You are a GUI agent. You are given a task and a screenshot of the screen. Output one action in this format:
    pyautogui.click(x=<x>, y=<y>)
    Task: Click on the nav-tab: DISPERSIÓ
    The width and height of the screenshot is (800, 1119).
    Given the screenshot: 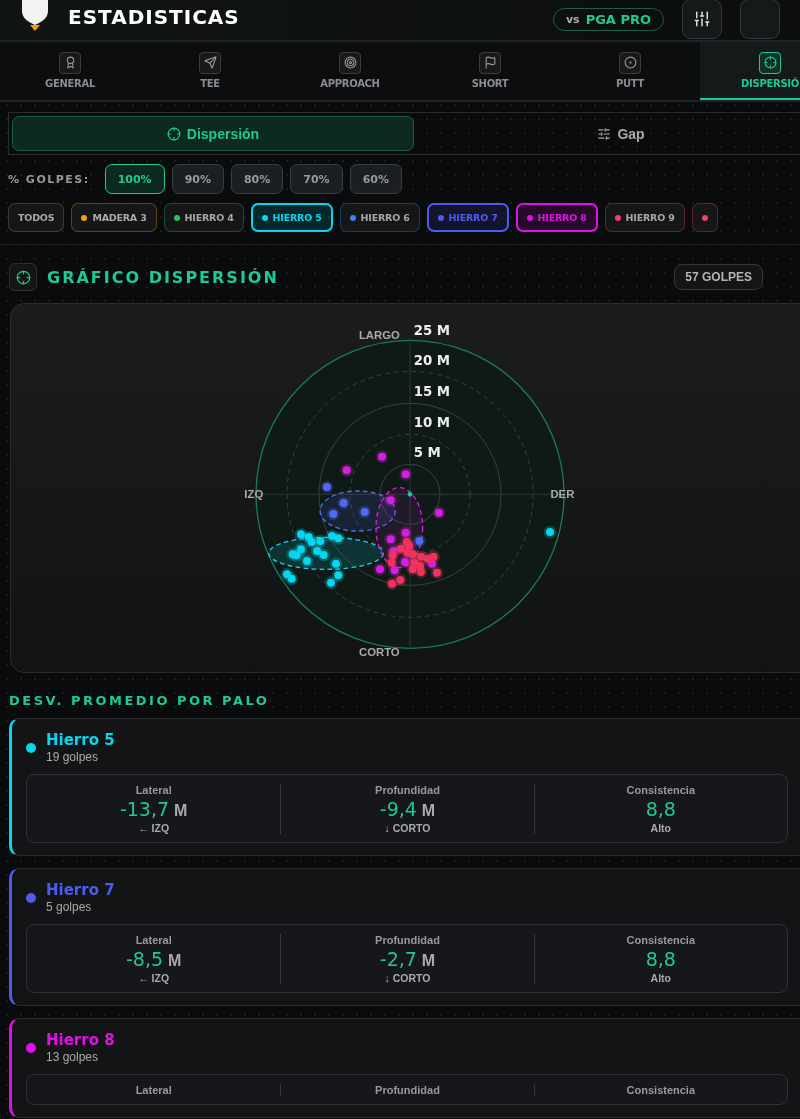 What is the action you would take?
    pyautogui.click(x=750, y=71)
    